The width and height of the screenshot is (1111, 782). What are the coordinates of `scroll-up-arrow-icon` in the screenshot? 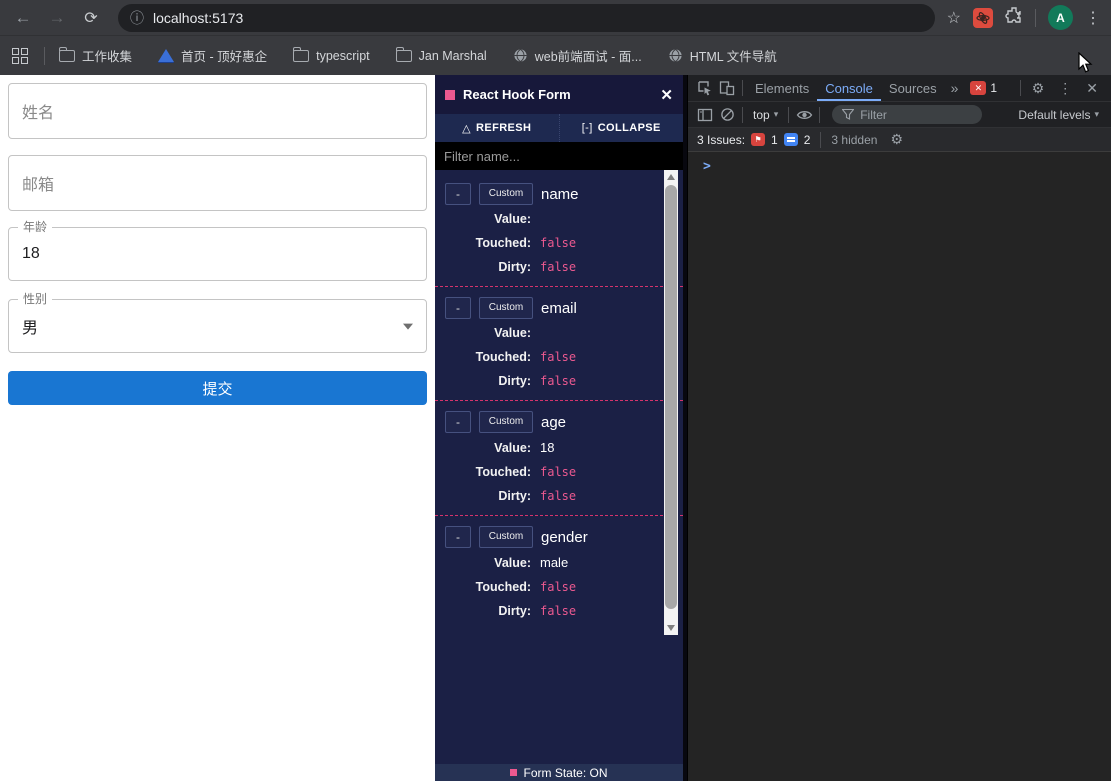 It's located at (671, 177).